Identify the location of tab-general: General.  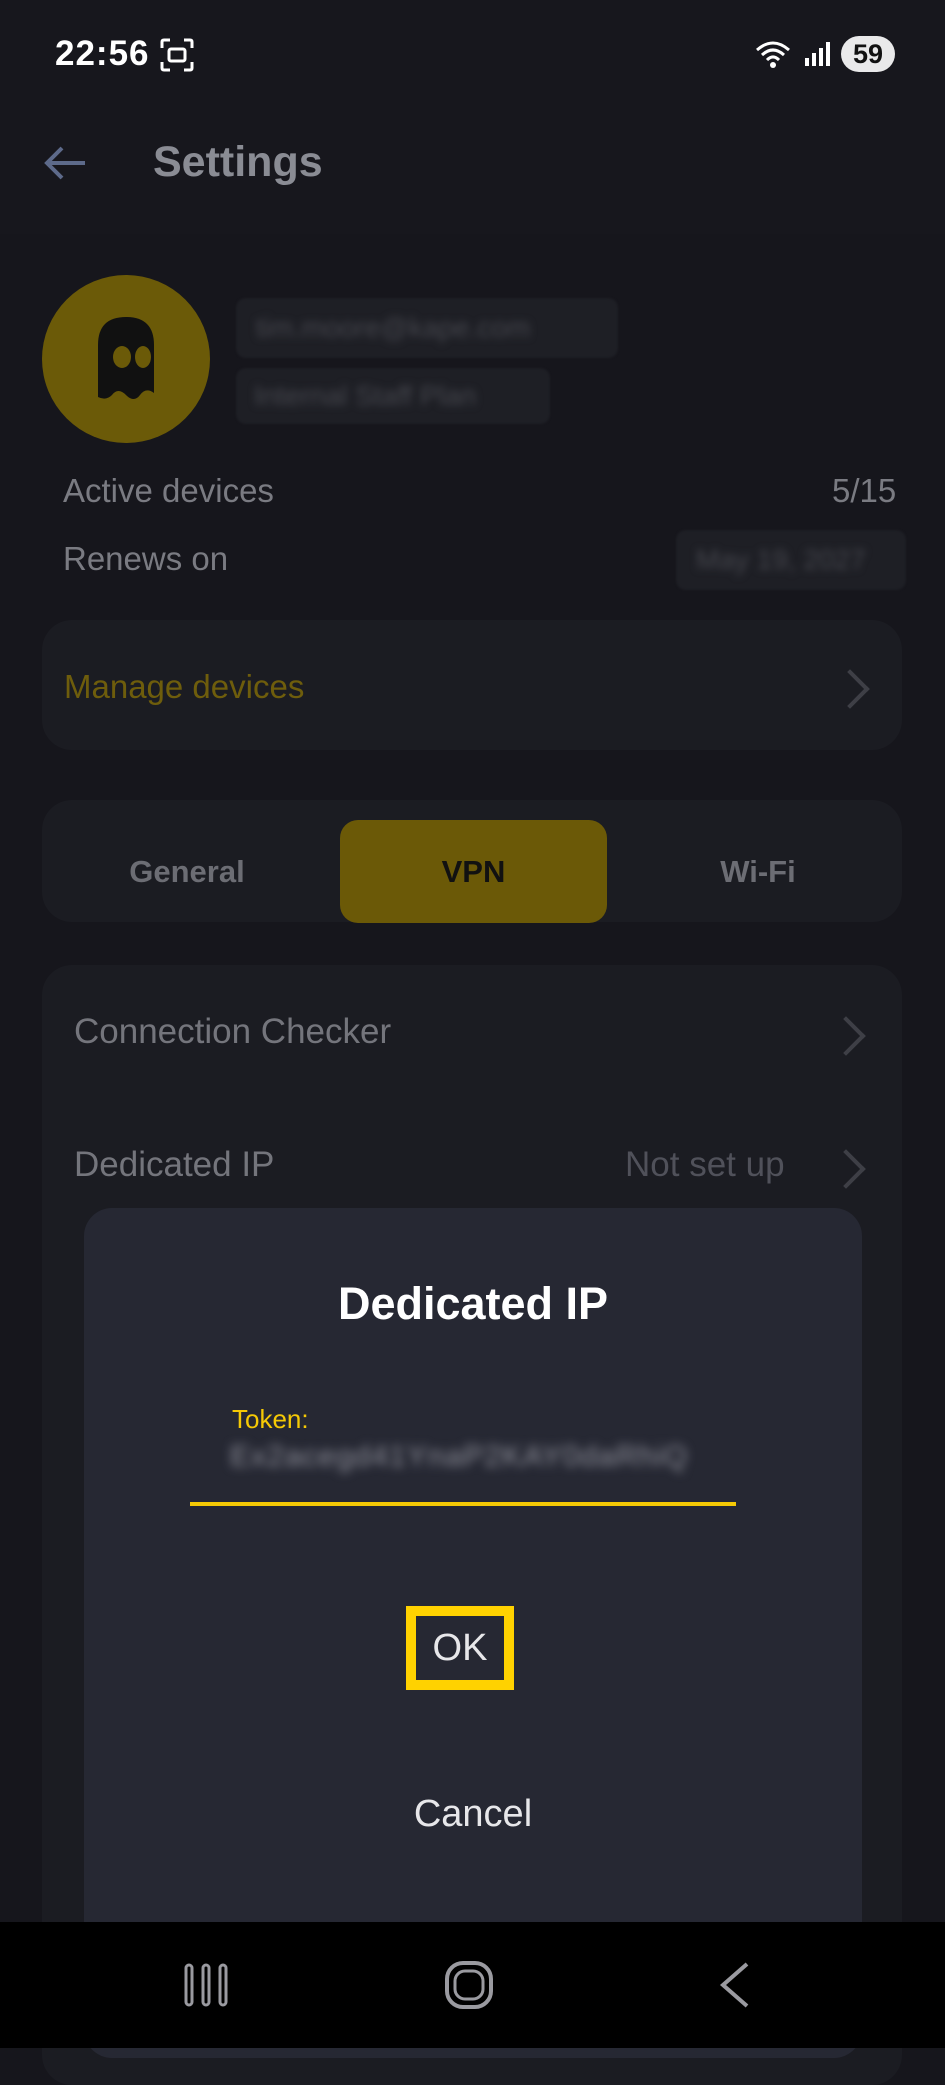
(187, 871).